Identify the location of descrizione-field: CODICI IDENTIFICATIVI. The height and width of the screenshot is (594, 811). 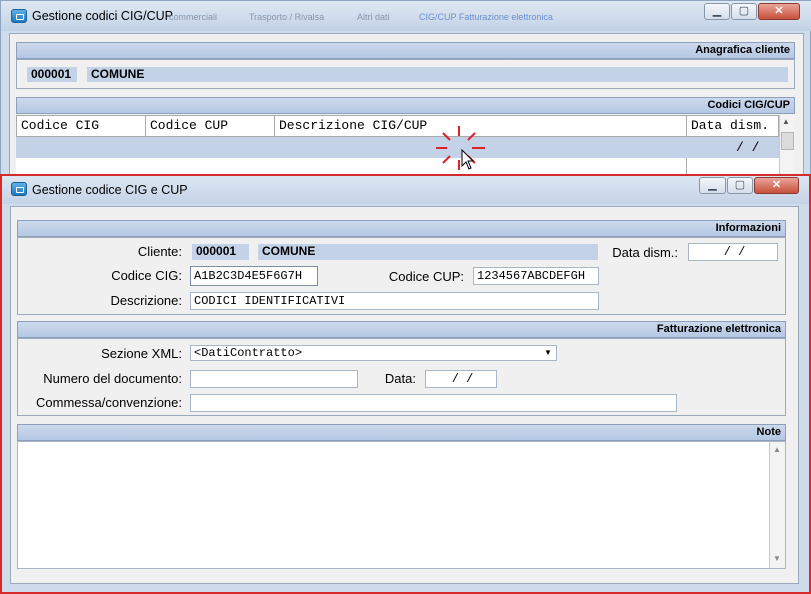
(394, 301).